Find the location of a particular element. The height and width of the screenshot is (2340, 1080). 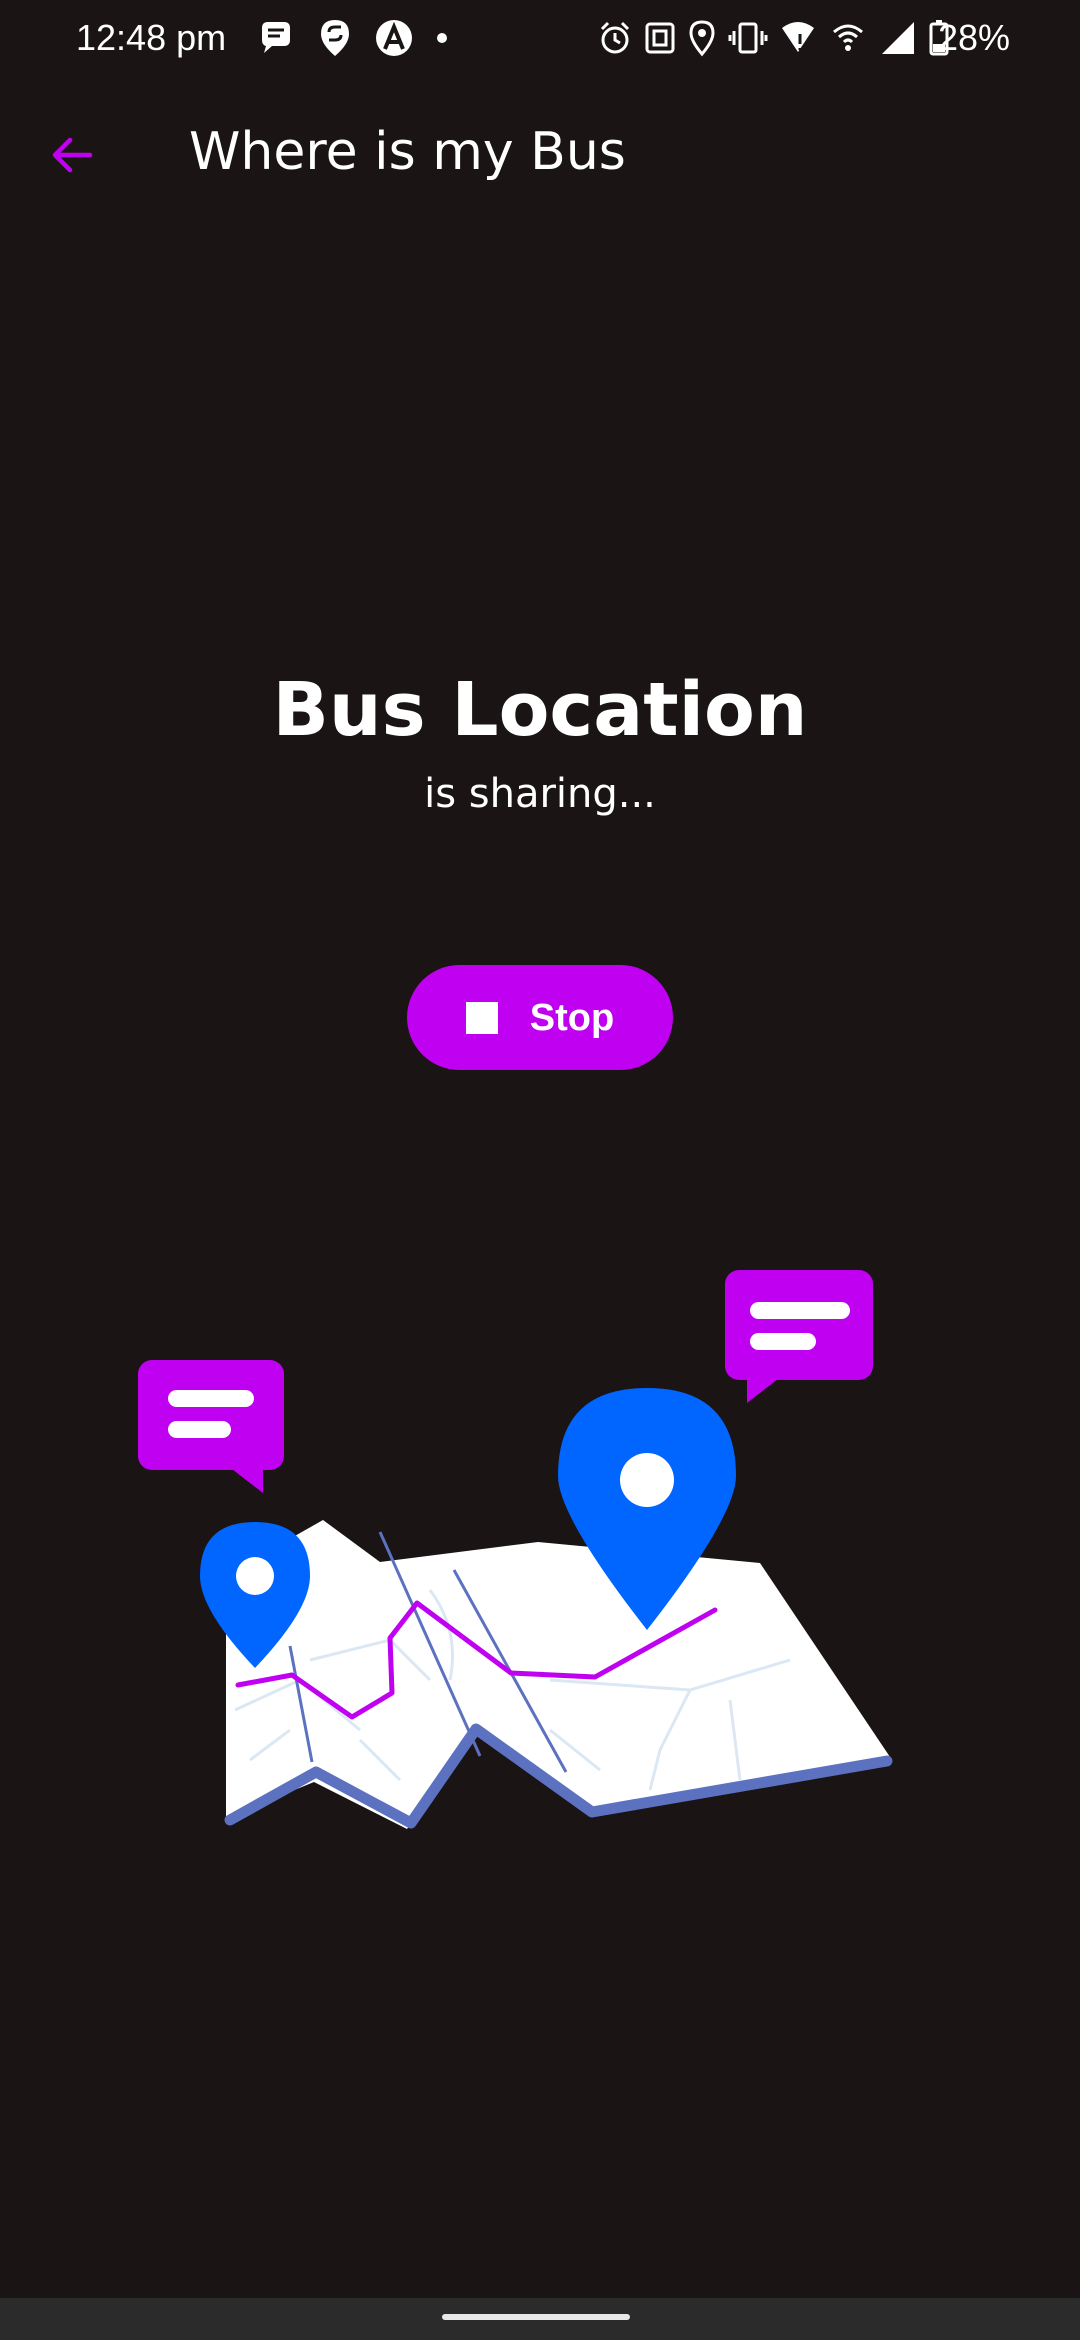

chat-bubble-left-icon is located at coordinates (211, 1426).